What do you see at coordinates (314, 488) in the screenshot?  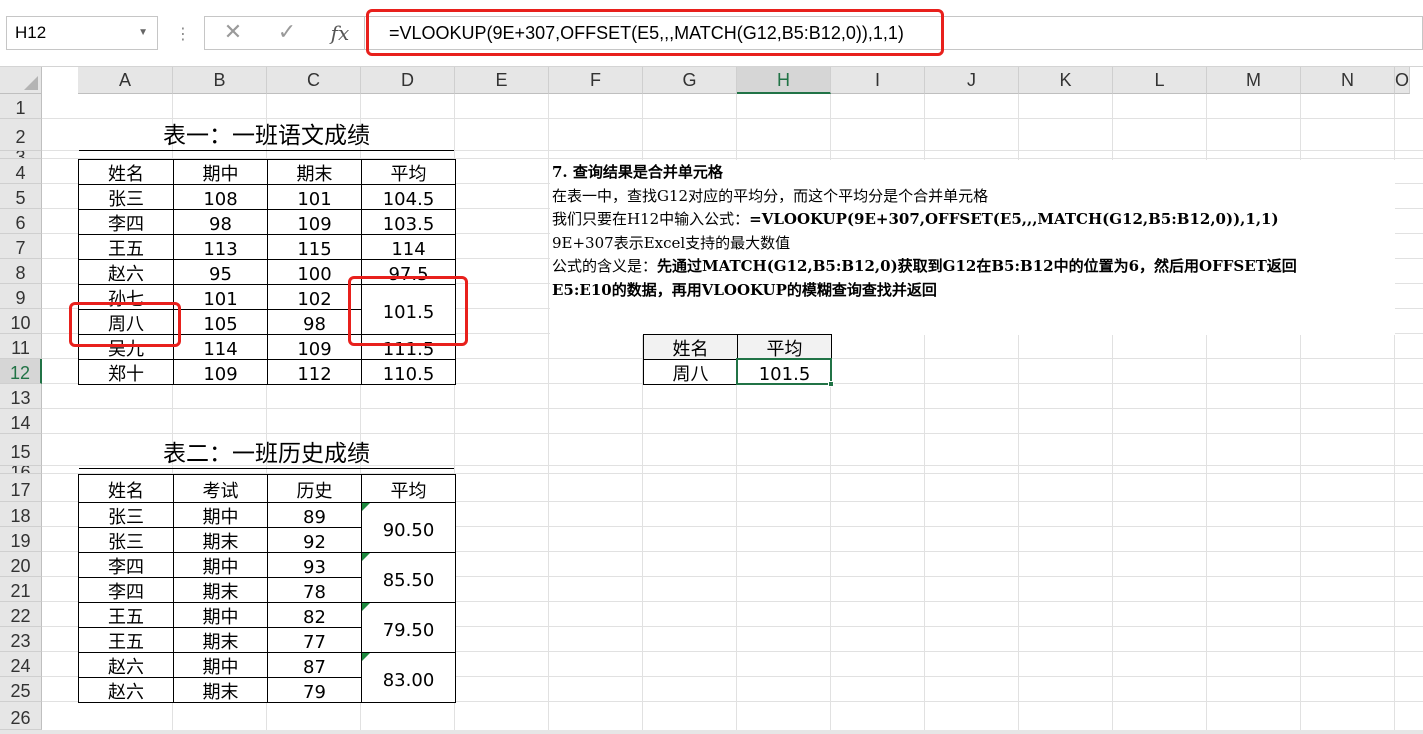 I see `table2-header: 历史` at bounding box center [314, 488].